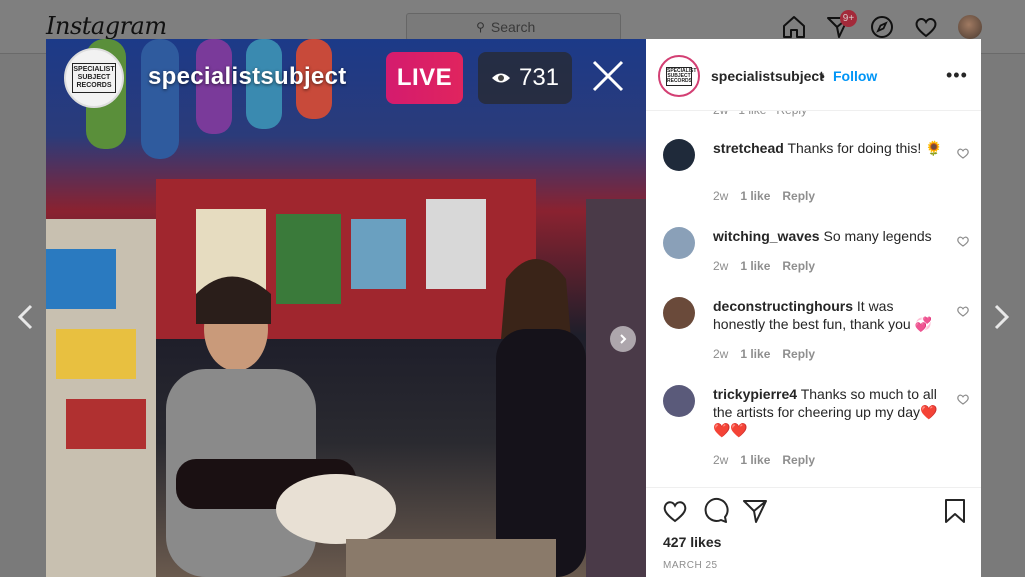  What do you see at coordinates (608, 76) in the screenshot?
I see `close-icon` at bounding box center [608, 76].